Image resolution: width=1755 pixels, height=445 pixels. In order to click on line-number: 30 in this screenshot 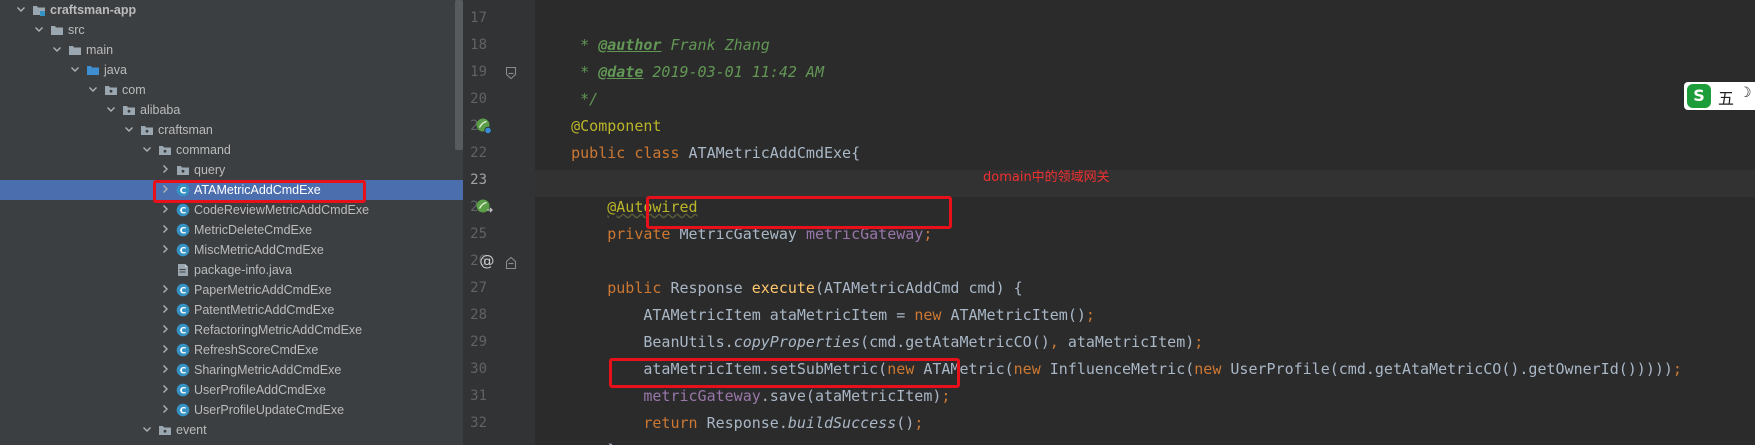, I will do `click(476, 369)`.